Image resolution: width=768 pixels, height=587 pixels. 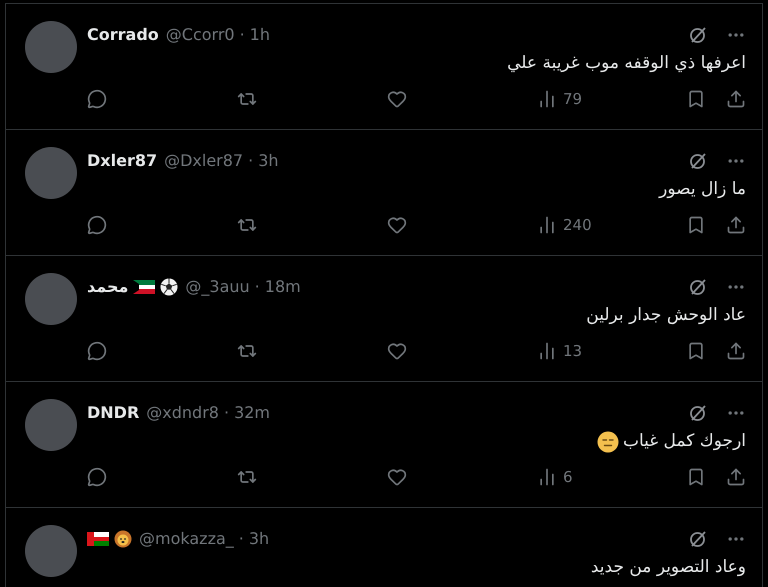 What do you see at coordinates (217, 287) in the screenshot?
I see `user-handle: @_3auu` at bounding box center [217, 287].